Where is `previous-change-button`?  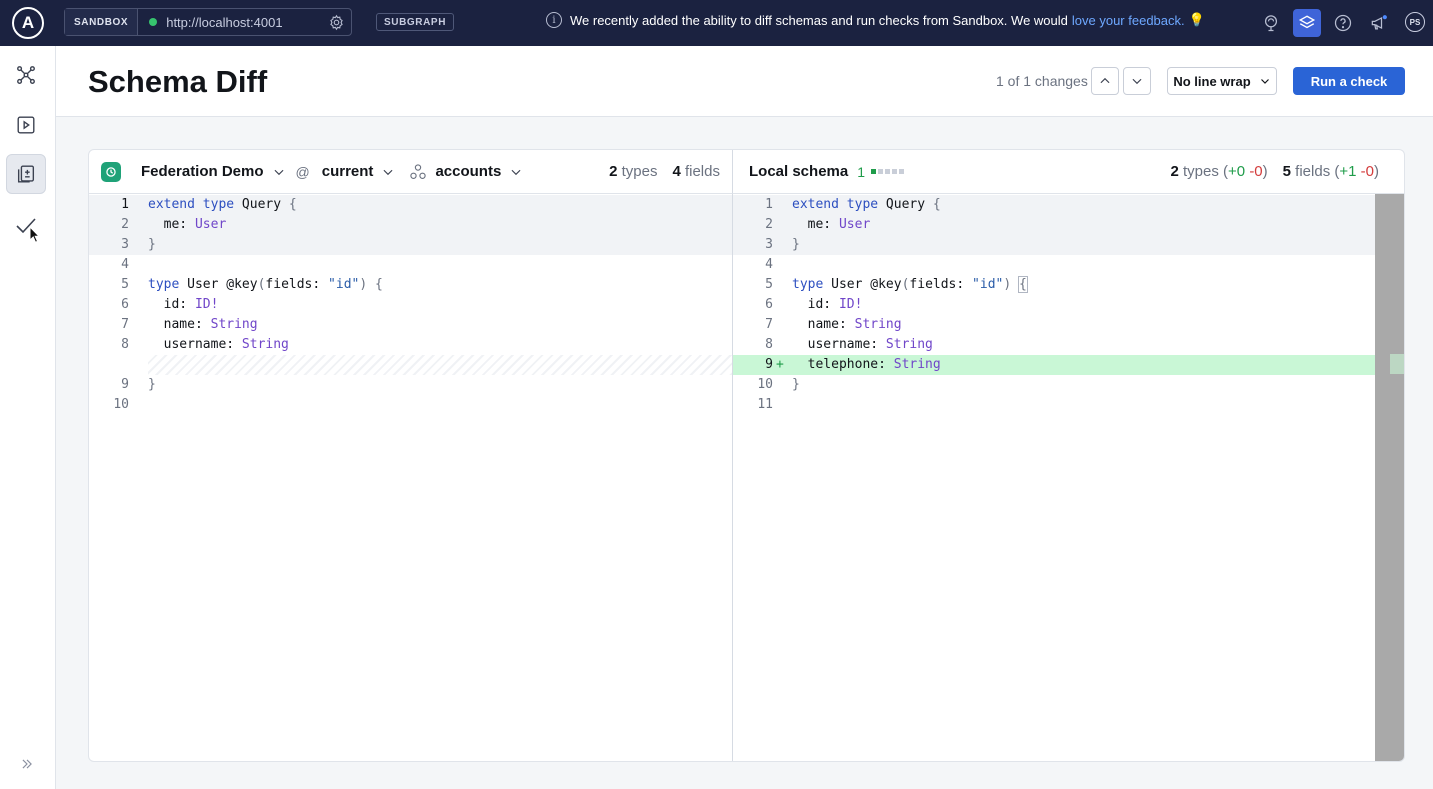
previous-change-button is located at coordinates (1105, 81).